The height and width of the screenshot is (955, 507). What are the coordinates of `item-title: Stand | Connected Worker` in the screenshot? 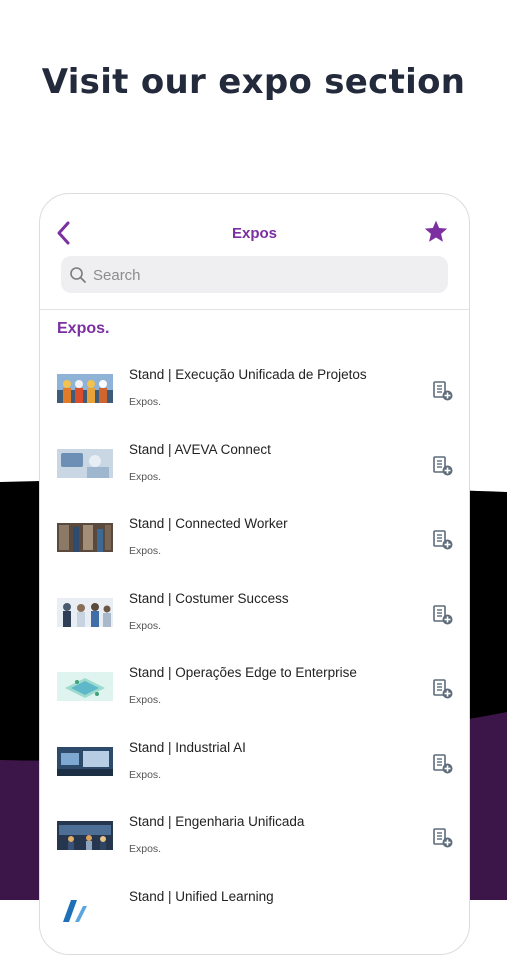 It's located at (208, 523).